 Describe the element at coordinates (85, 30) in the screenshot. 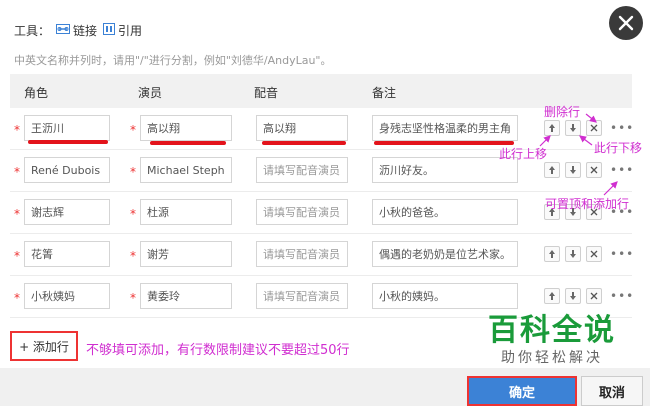

I see `link-tool-label: 链接` at that location.